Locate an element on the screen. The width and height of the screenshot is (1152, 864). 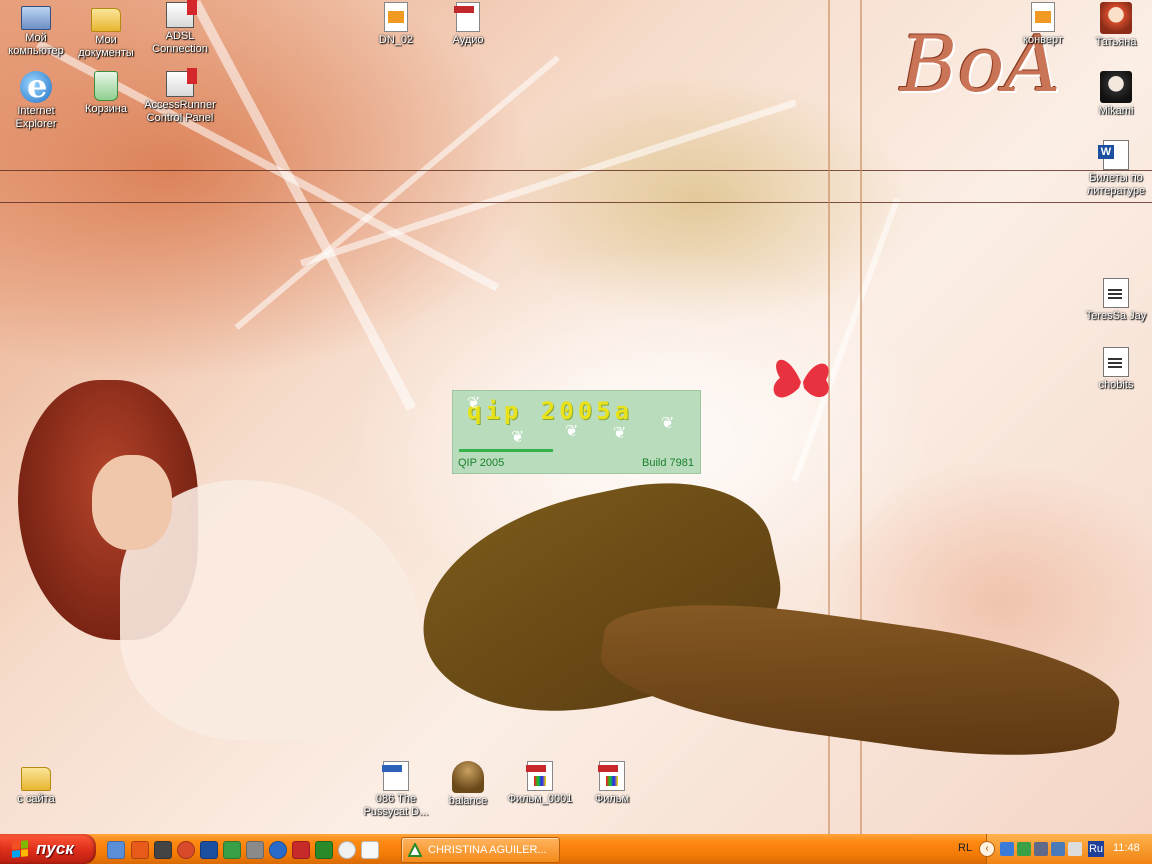
icon-my-computer: Мой компьютер is located at coordinates (36, 30).